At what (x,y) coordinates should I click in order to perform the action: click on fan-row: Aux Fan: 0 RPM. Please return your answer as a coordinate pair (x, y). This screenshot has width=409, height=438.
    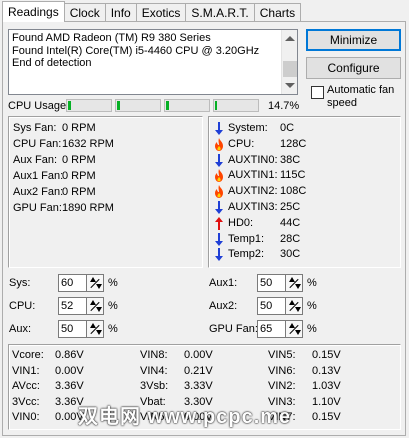
    Looking at the image, I should click on (54, 160).